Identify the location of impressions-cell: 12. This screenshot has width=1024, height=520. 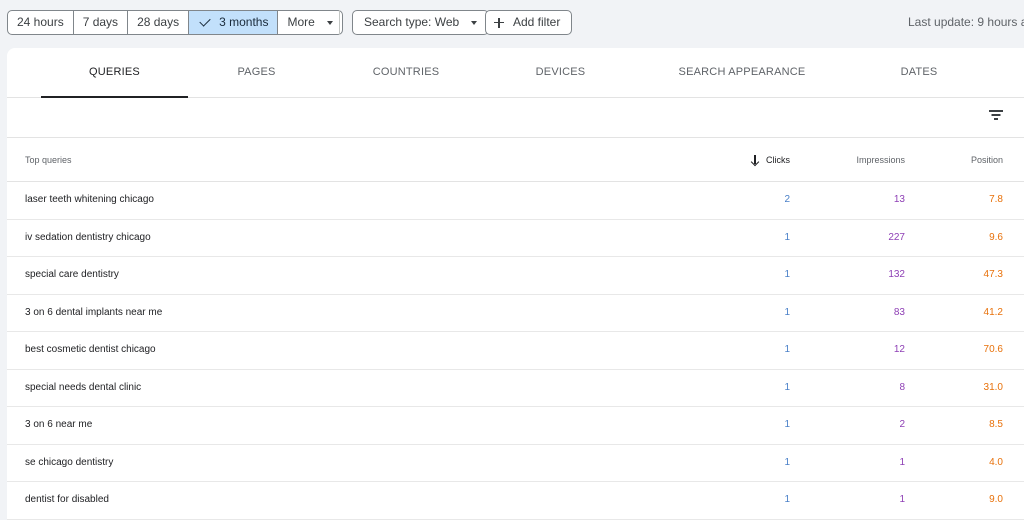
(899, 349).